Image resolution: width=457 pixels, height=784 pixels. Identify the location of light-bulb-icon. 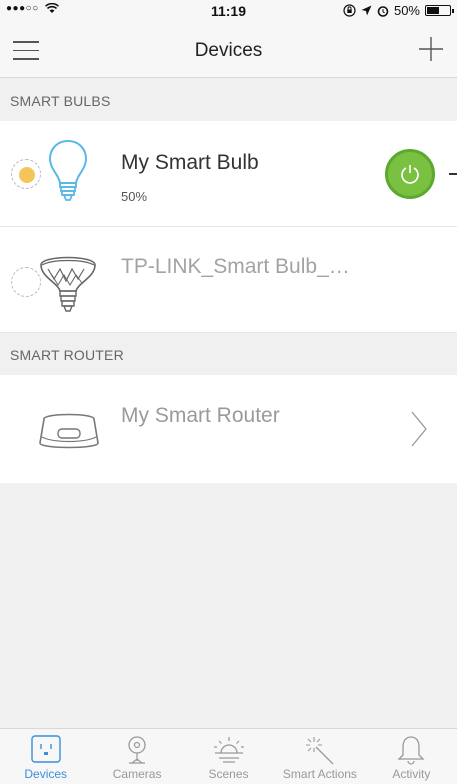
(68, 170).